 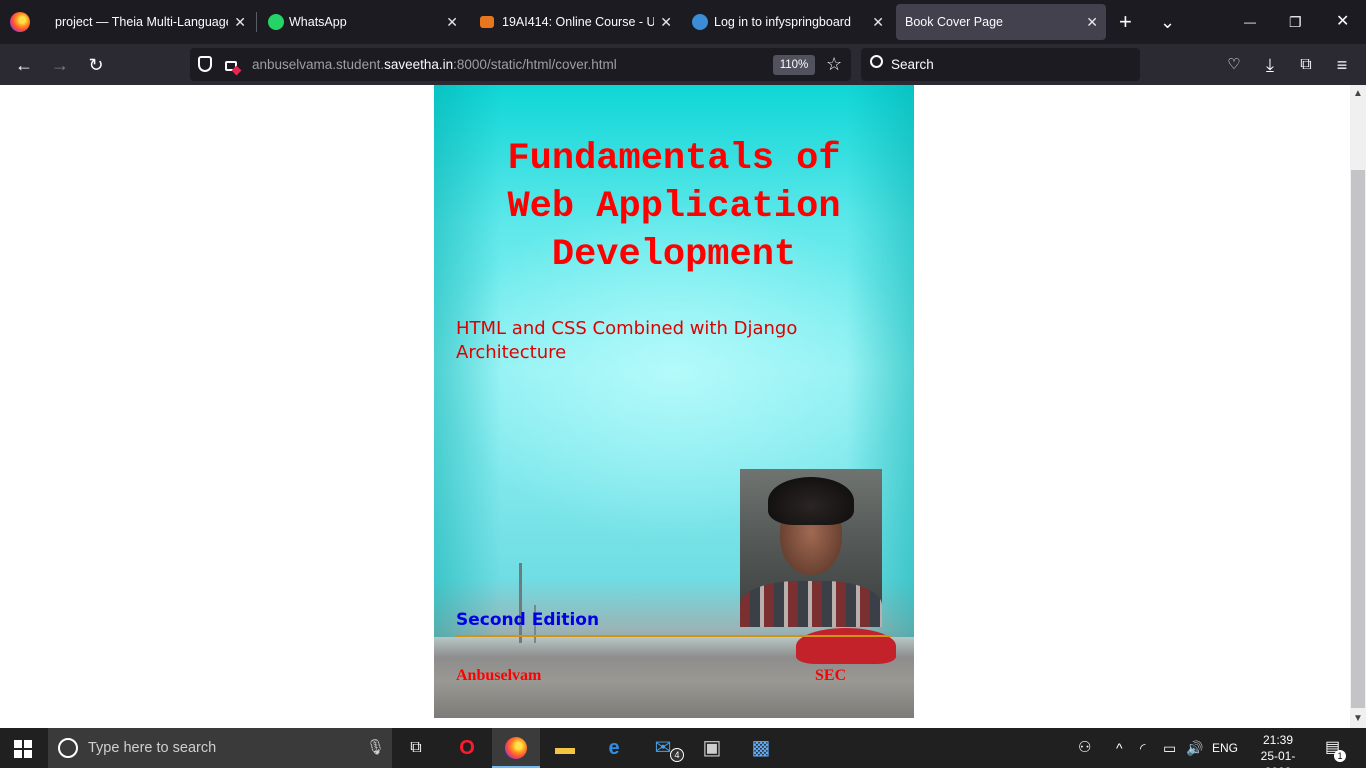 I want to click on taskbar-search: Type here to search 🎙, so click(x=220, y=748).